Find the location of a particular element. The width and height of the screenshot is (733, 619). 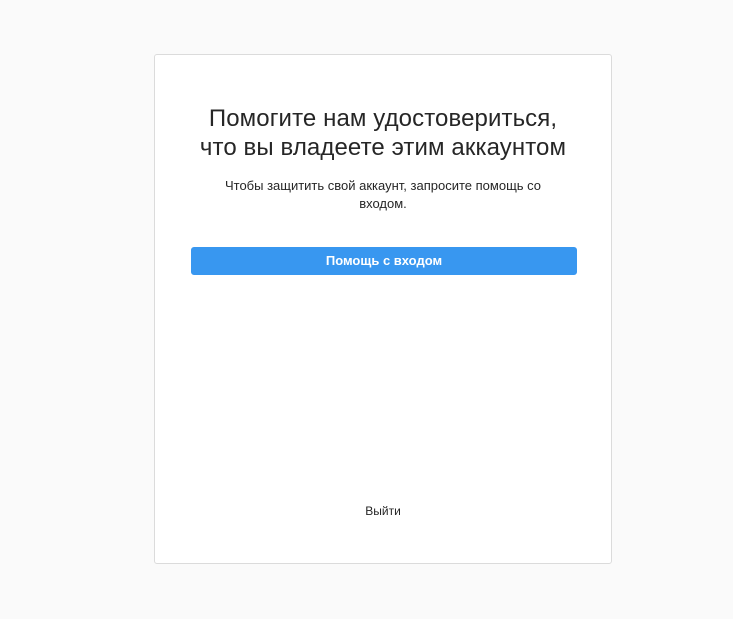

login-help-button: Помощь с входом is located at coordinates (384, 261).